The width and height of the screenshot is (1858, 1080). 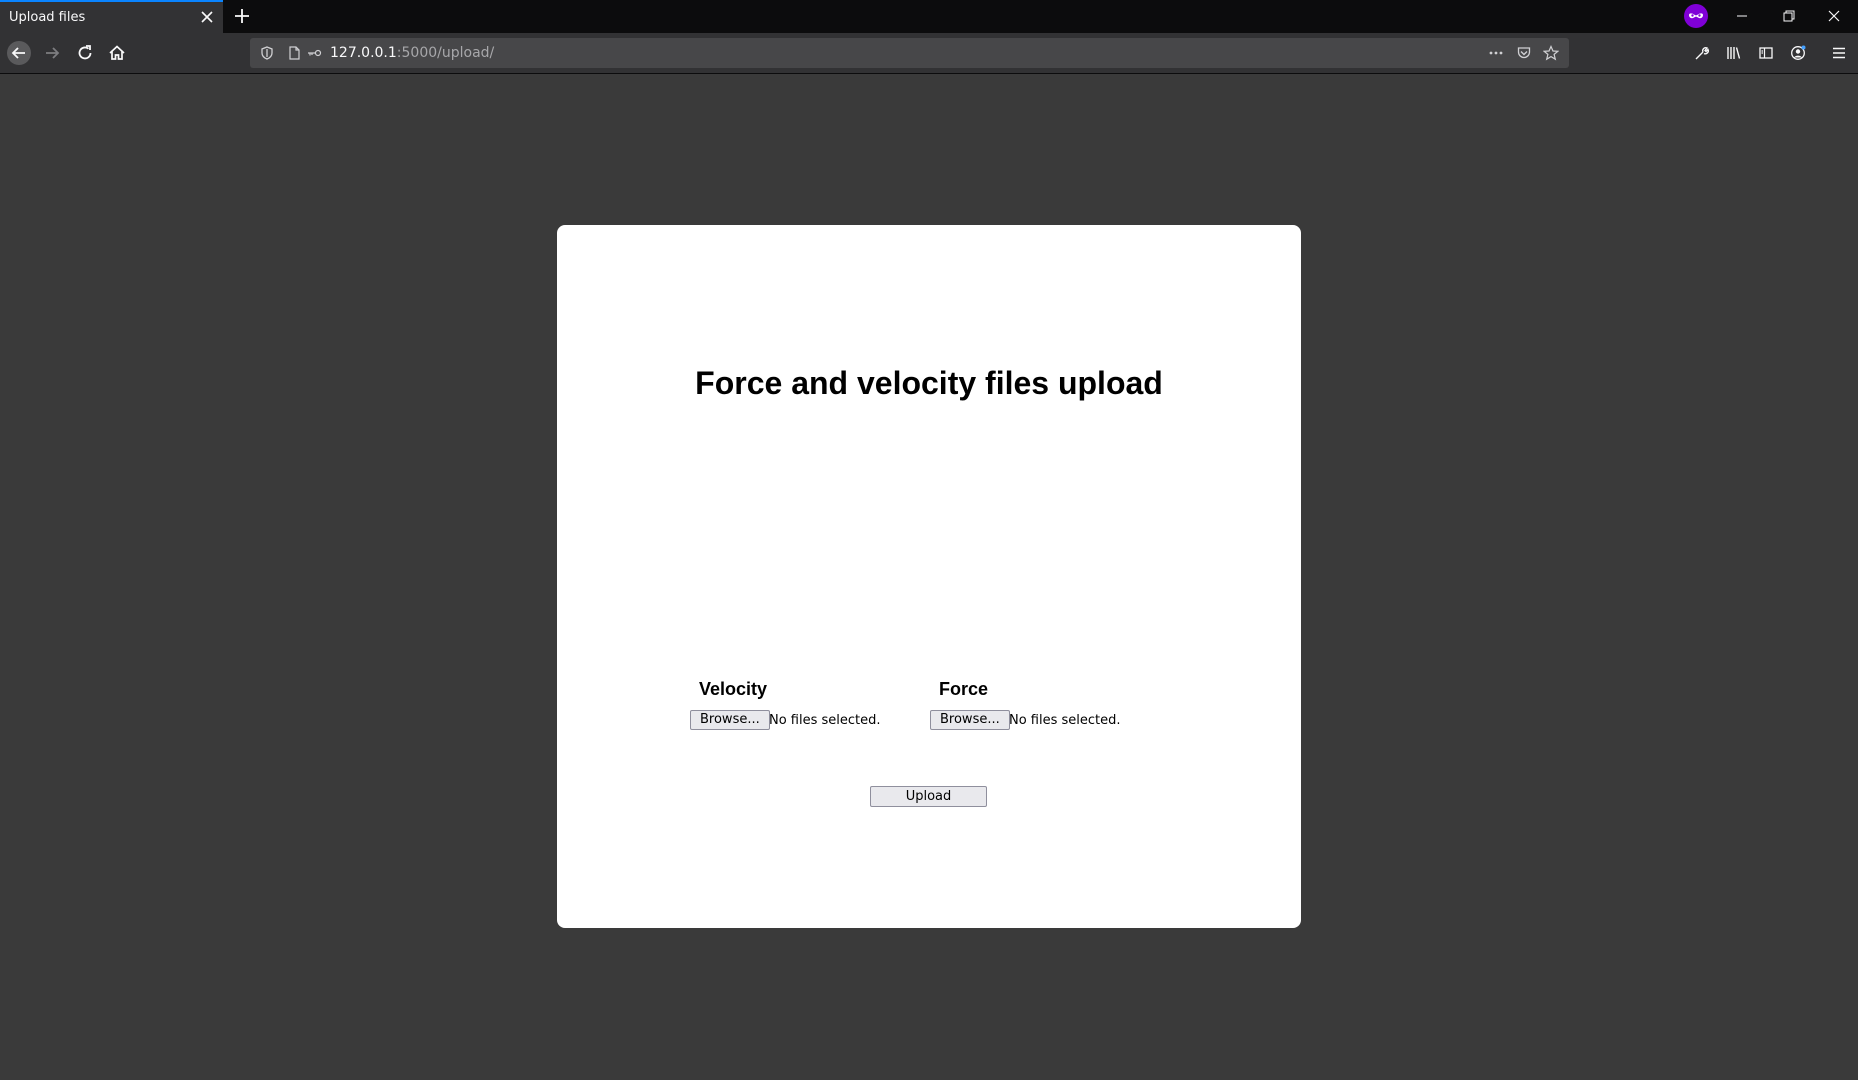 I want to click on library-icon, so click(x=1734, y=53).